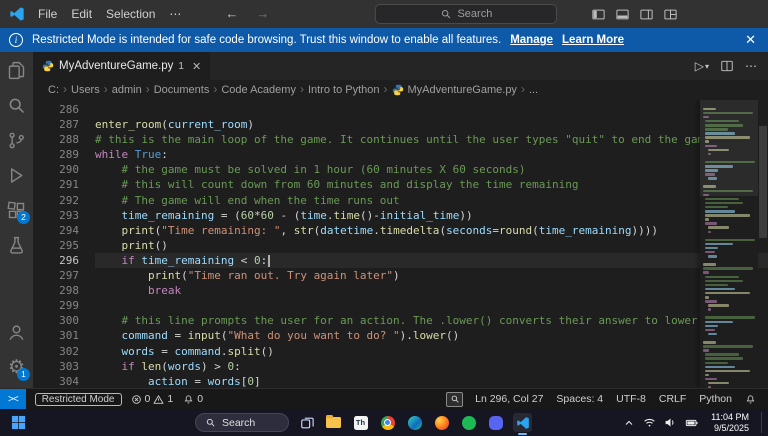 This screenshot has width=768, height=436. I want to click on file-explorer-icon, so click(333, 422).